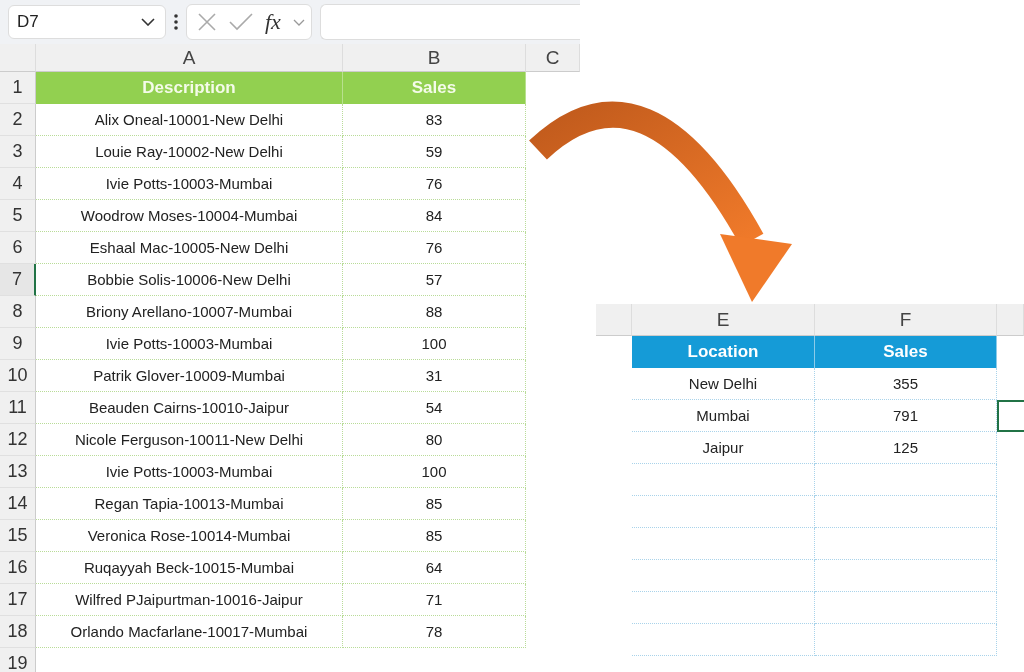 The image size is (1024, 672). What do you see at coordinates (18, 600) in the screenshot?
I see `row-header: 17` at bounding box center [18, 600].